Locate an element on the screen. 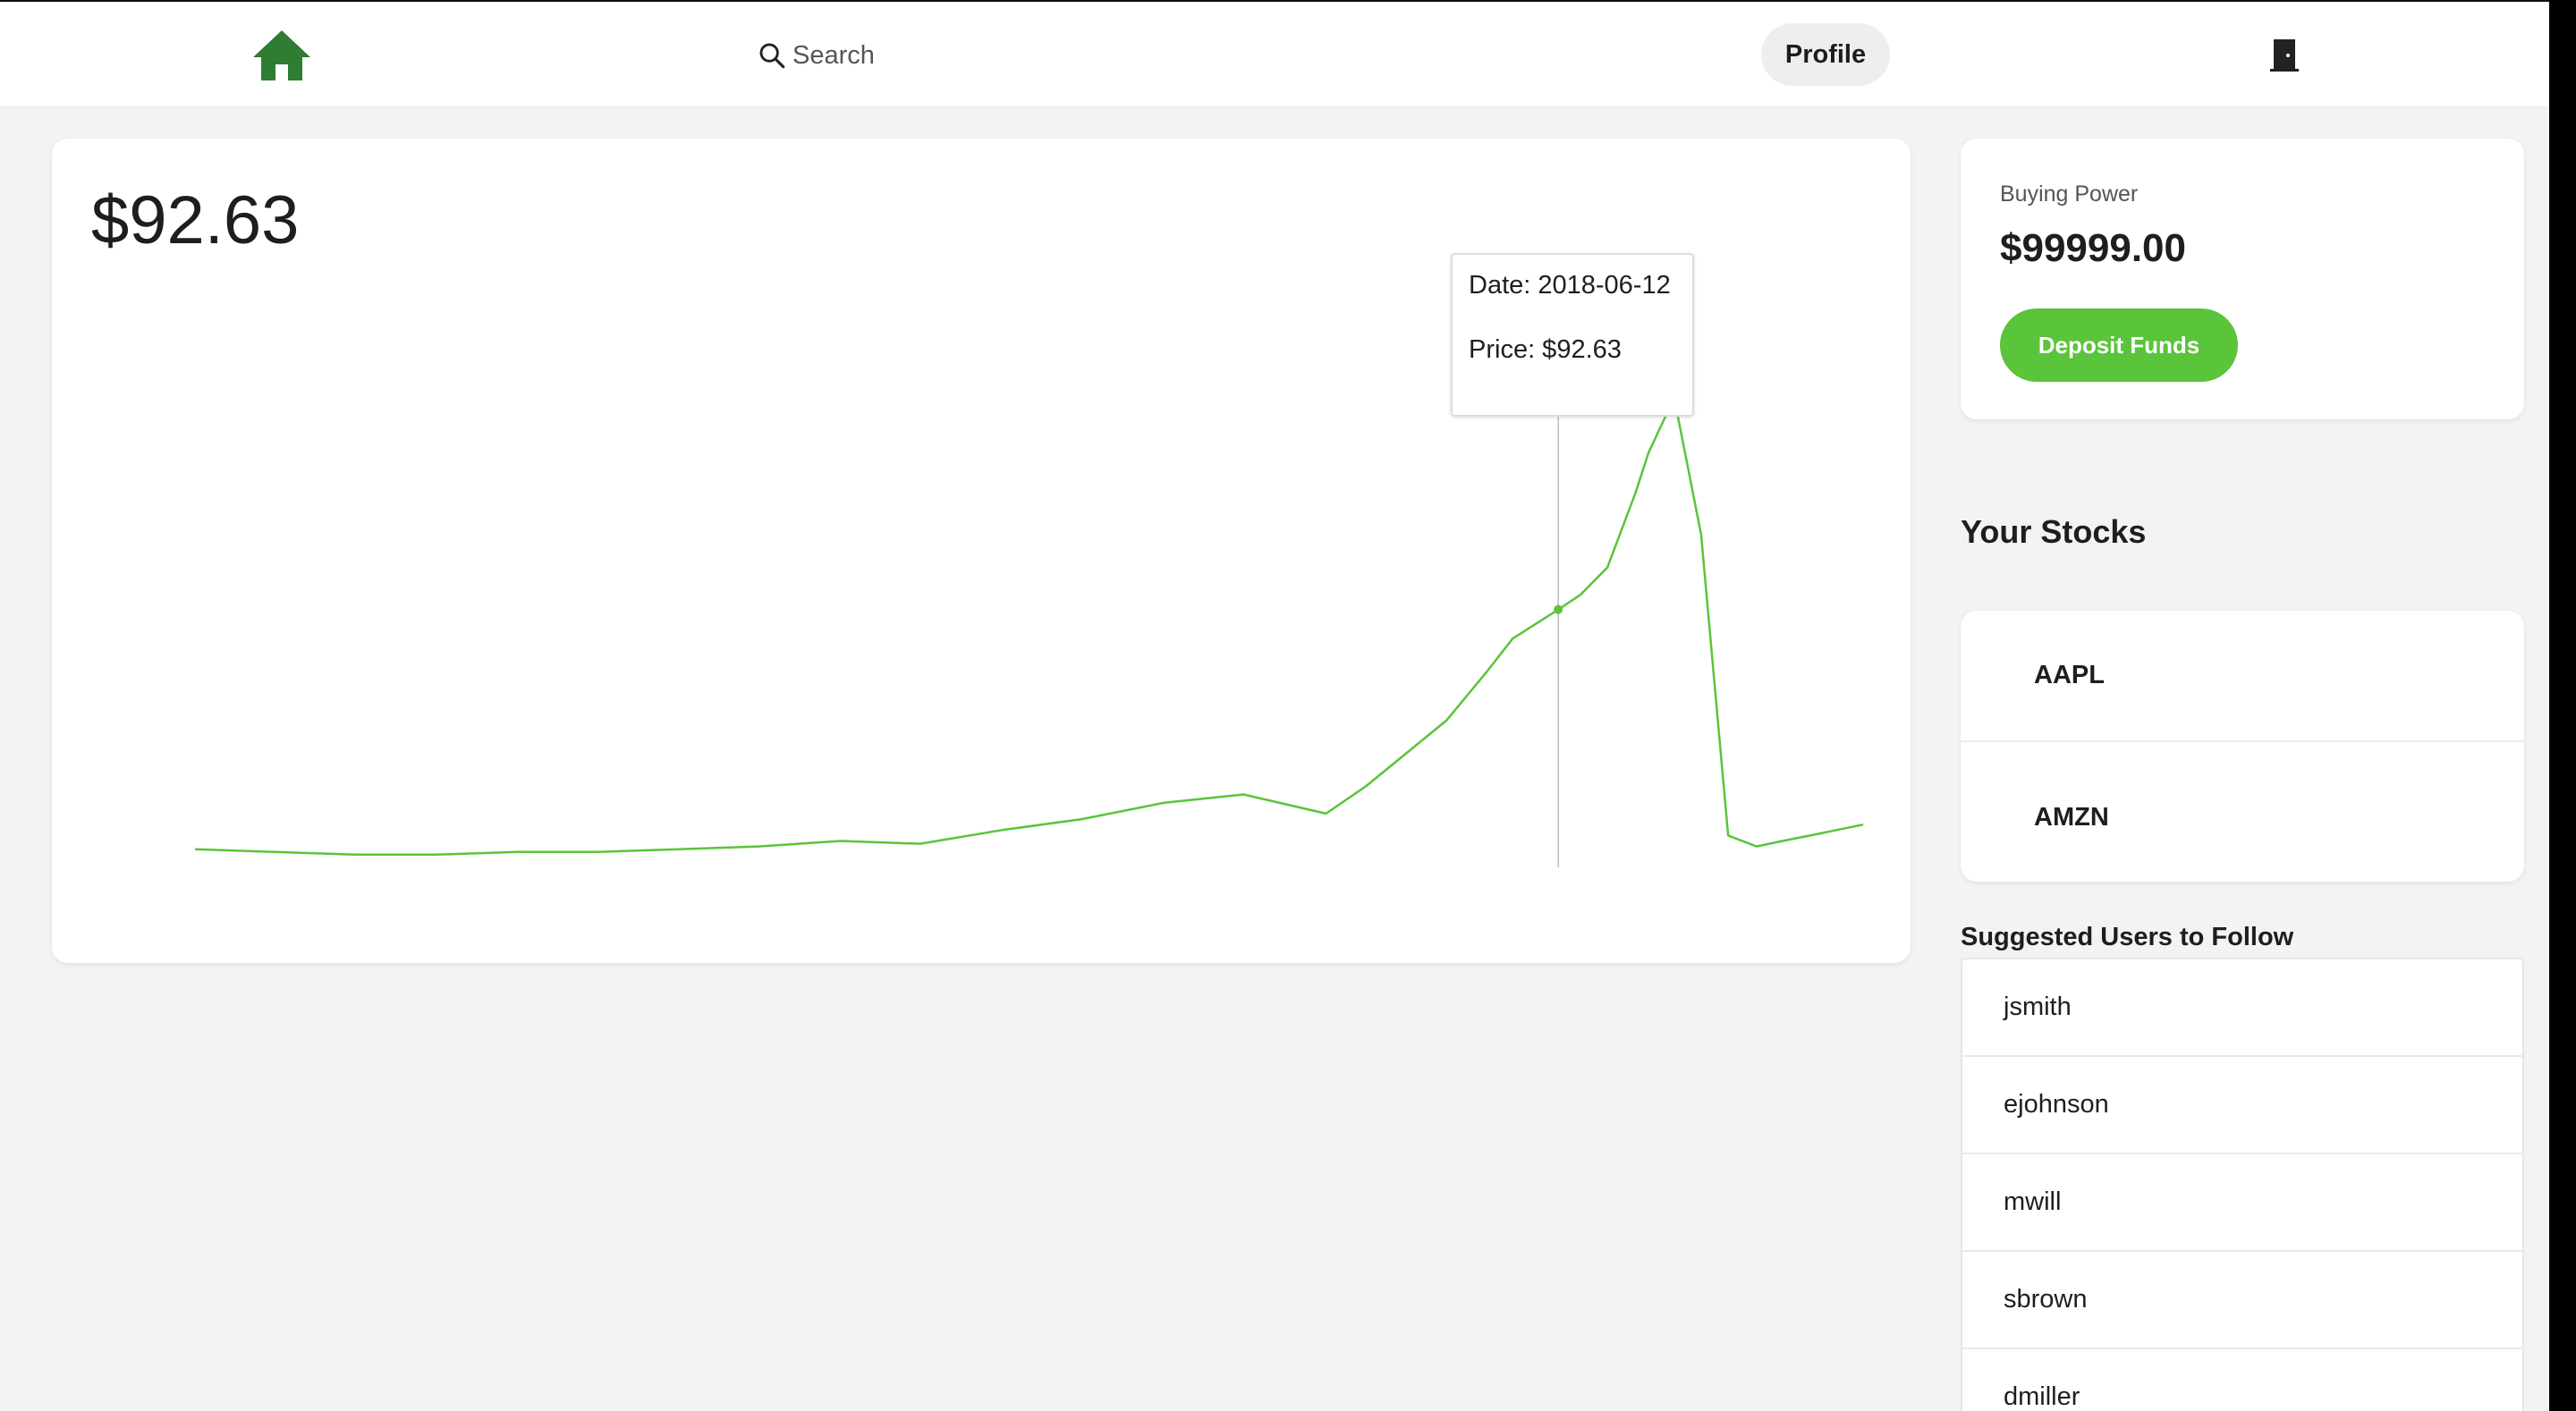 Image resolution: width=2576 pixels, height=1411 pixels. buying-power-value: $99999.00 is located at coordinates (2093, 248).